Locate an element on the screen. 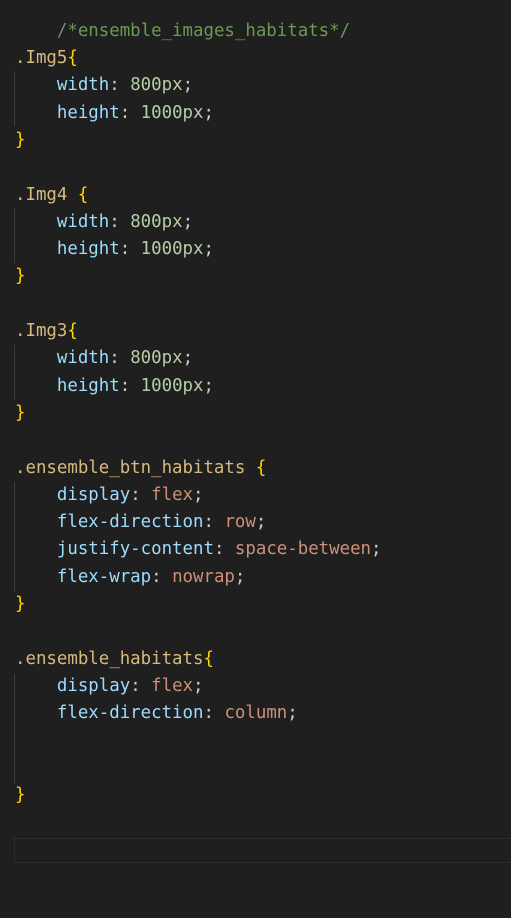 This screenshot has width=511, height=918. code-line: .Img5{ is located at coordinates (46, 58).